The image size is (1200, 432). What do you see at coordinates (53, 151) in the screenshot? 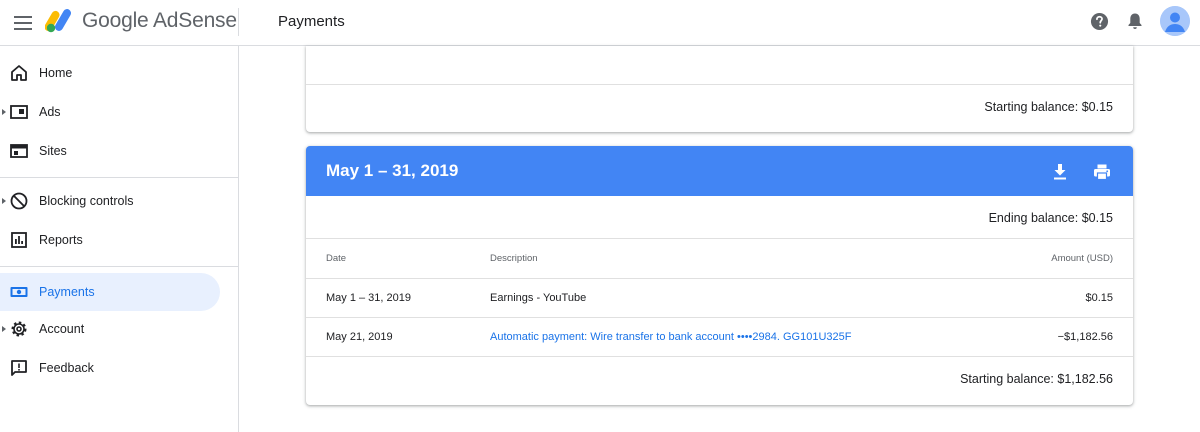
I see `sidebar-item-label: Sites` at bounding box center [53, 151].